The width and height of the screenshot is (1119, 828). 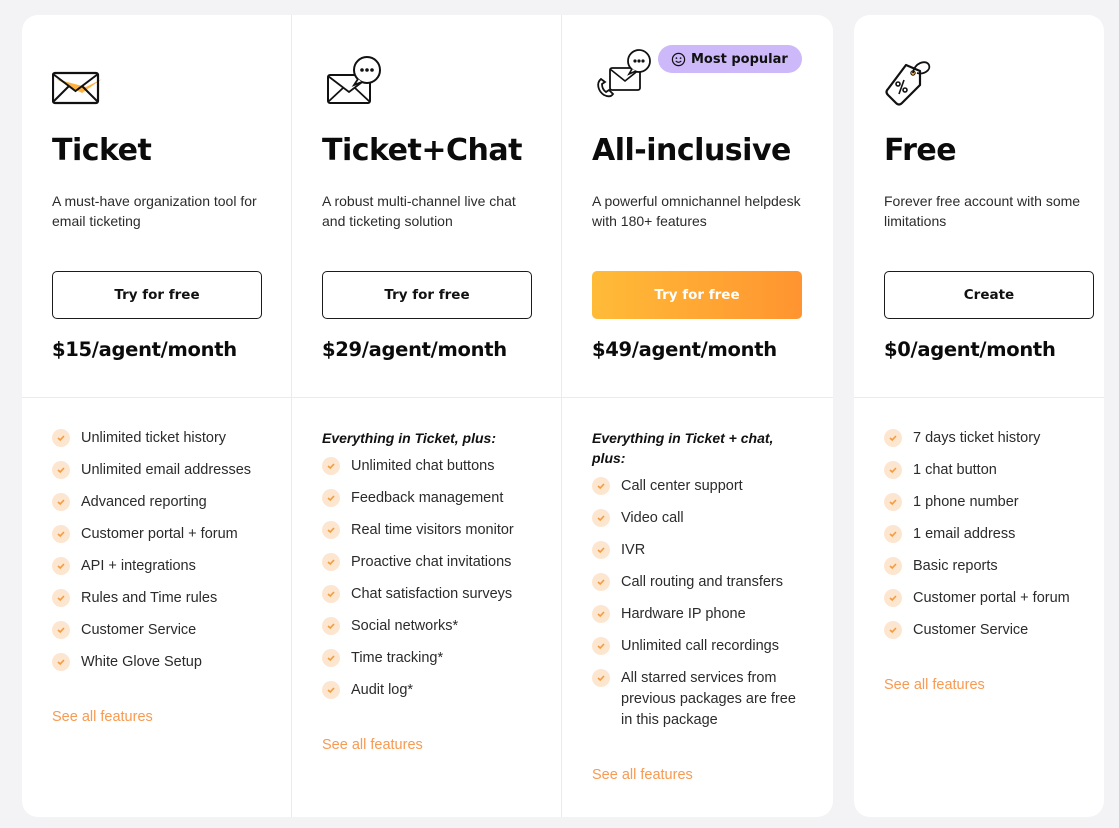 What do you see at coordinates (409, 438) in the screenshot?
I see `includes-label: Everything in Ticket, plus:` at bounding box center [409, 438].